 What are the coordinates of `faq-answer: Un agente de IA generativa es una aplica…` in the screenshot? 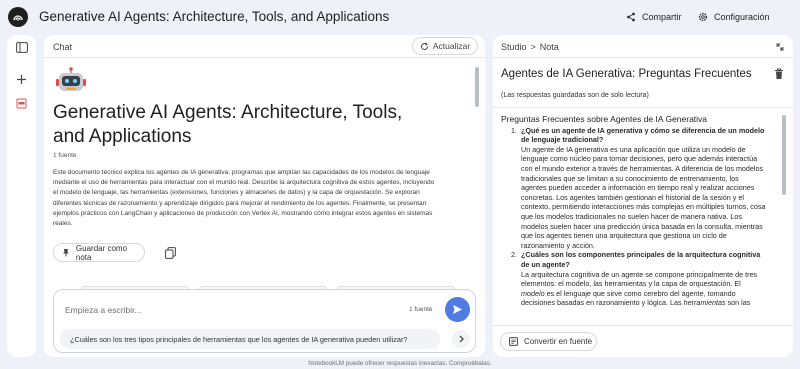 It's located at (643, 197).